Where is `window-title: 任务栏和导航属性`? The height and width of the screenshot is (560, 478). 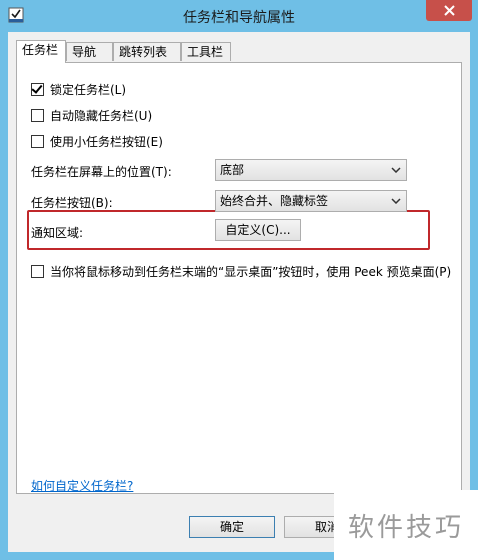
window-title: 任务栏和导航属性 is located at coordinates (239, 18).